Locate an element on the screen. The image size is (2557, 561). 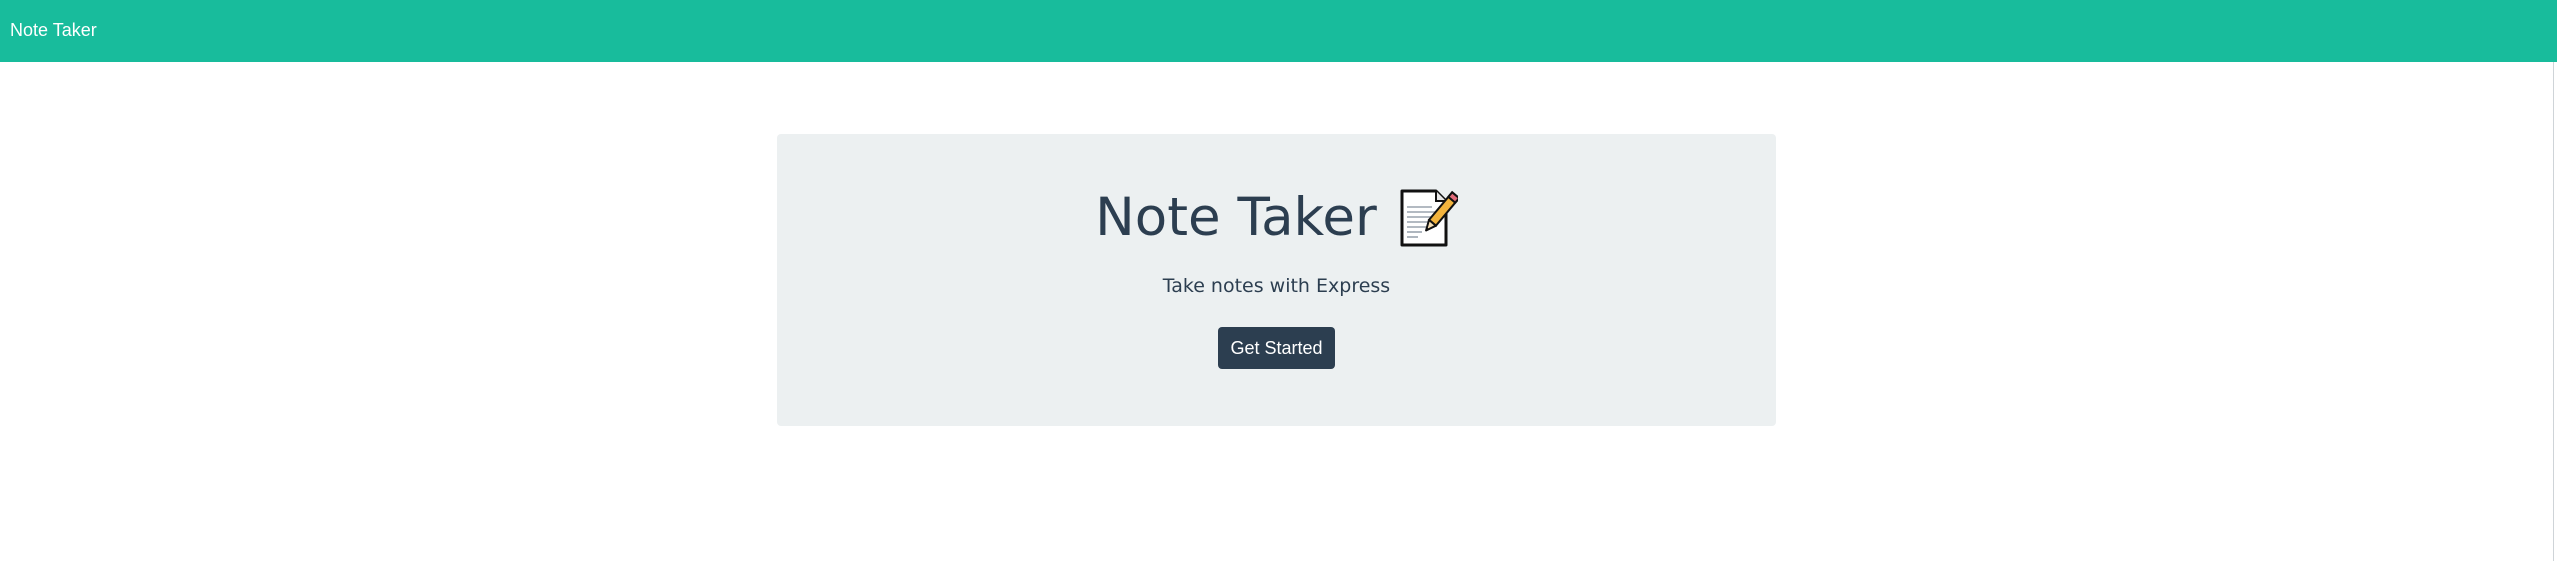
navbar-brand-link: Note Taker is located at coordinates (53, 30).